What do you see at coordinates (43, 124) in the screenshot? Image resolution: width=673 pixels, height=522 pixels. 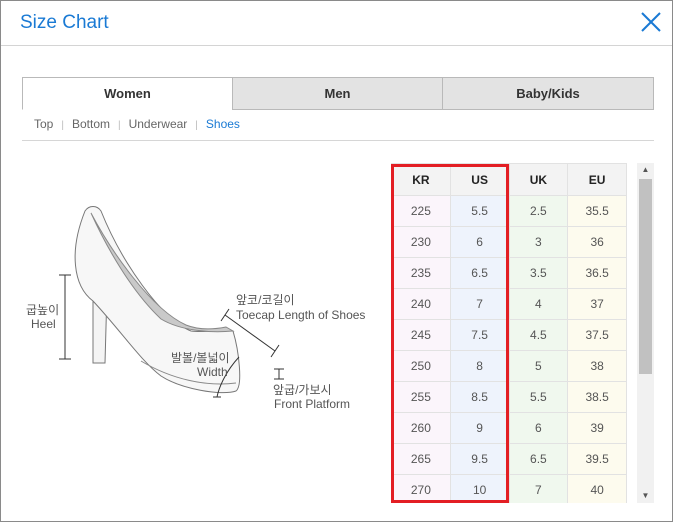 I see `subnav-top: Top` at bounding box center [43, 124].